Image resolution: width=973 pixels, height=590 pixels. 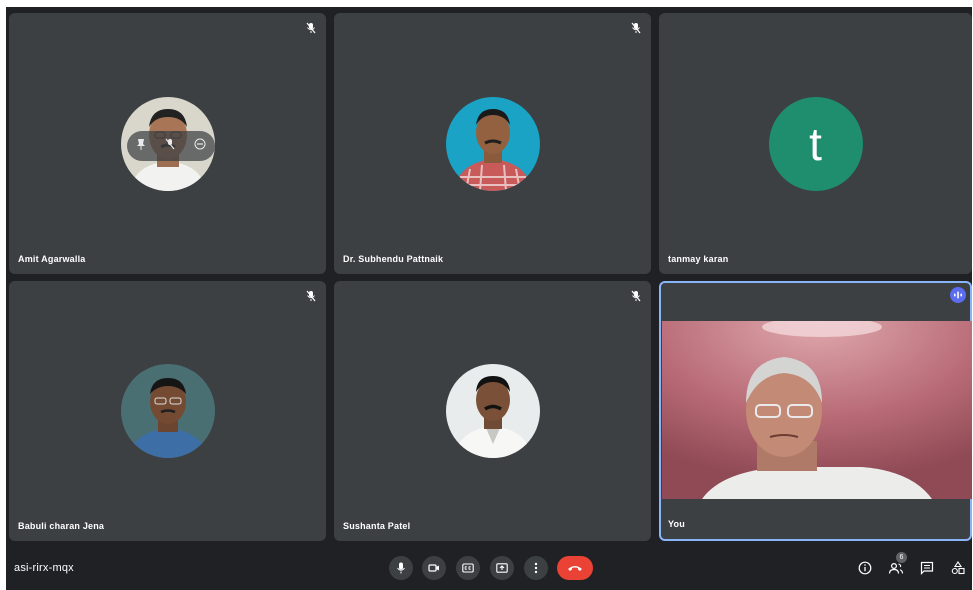 I want to click on chat-icon, so click(x=927, y=568).